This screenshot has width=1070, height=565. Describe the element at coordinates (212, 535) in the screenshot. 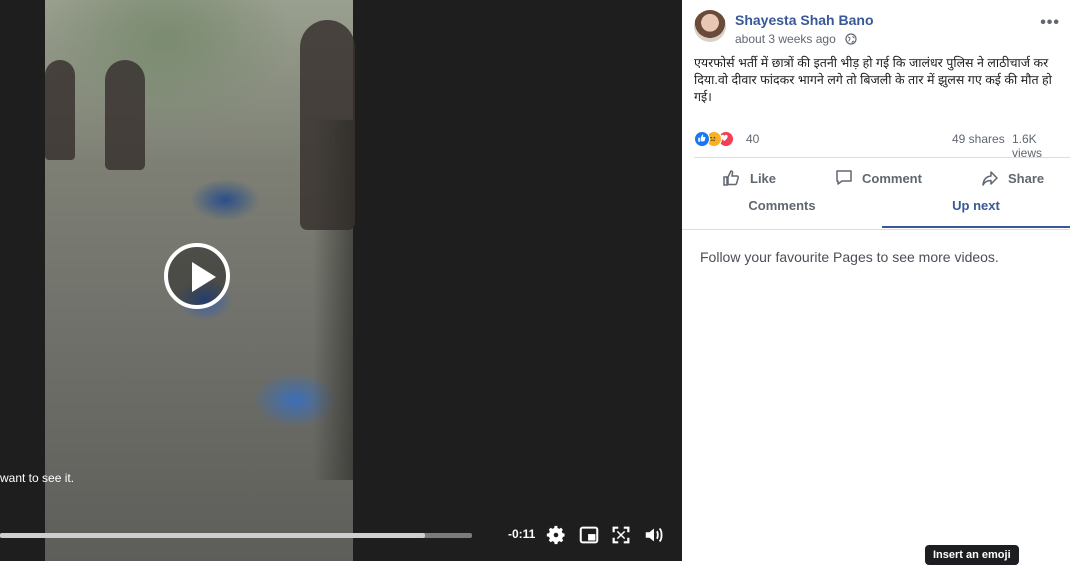

I see `progress-fill` at that location.